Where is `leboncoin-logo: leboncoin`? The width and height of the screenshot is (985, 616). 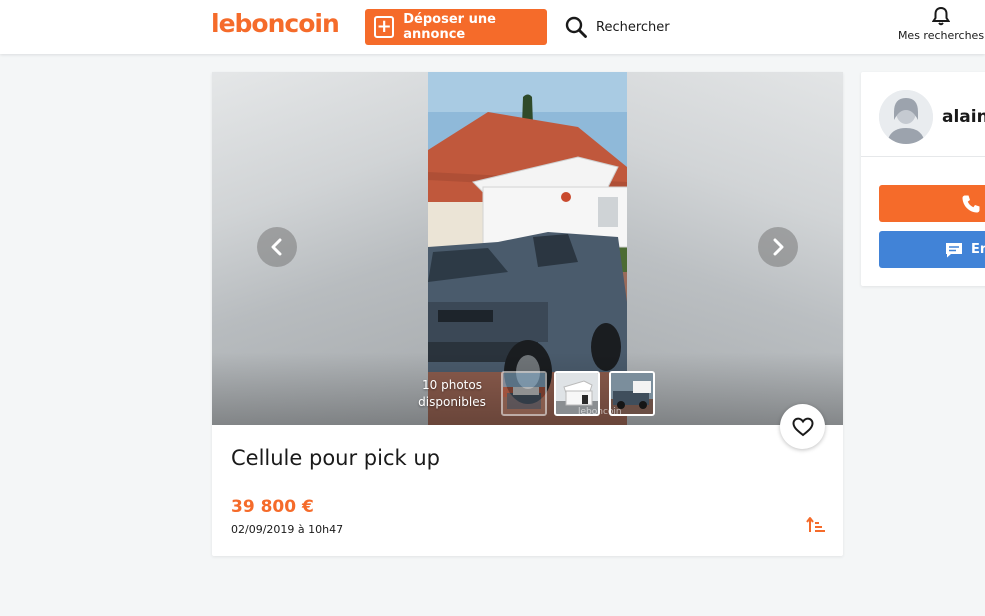
leboncoin-logo: leboncoin is located at coordinates (275, 23).